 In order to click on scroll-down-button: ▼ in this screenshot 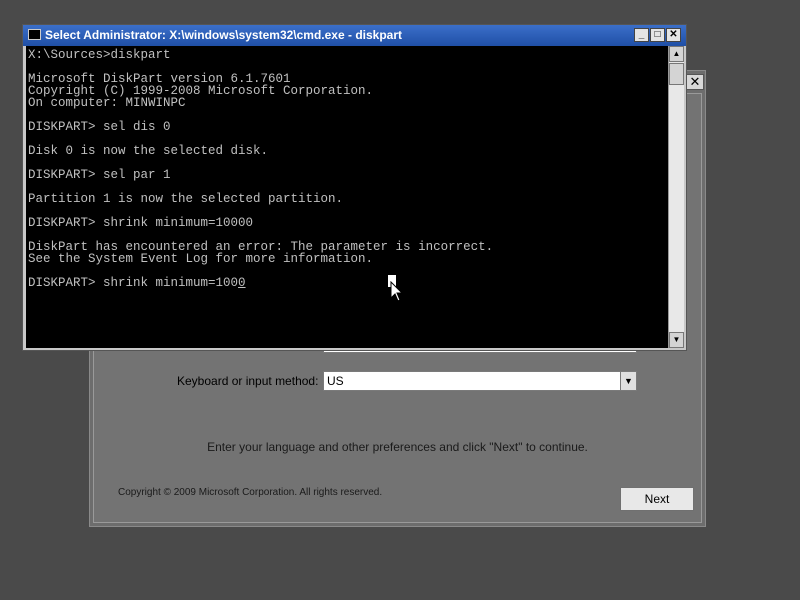, I will do `click(676, 340)`.